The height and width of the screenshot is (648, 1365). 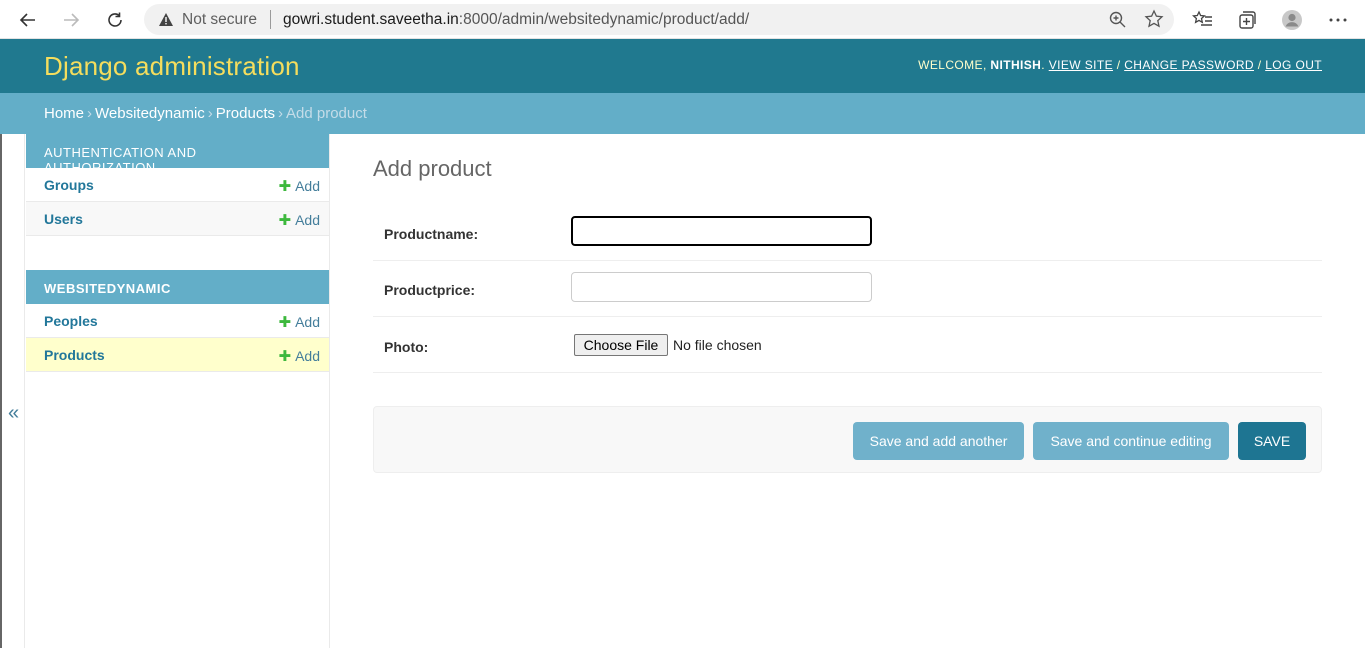 I want to click on sidebar-item-users: Users ✚ Add, so click(x=177, y=219).